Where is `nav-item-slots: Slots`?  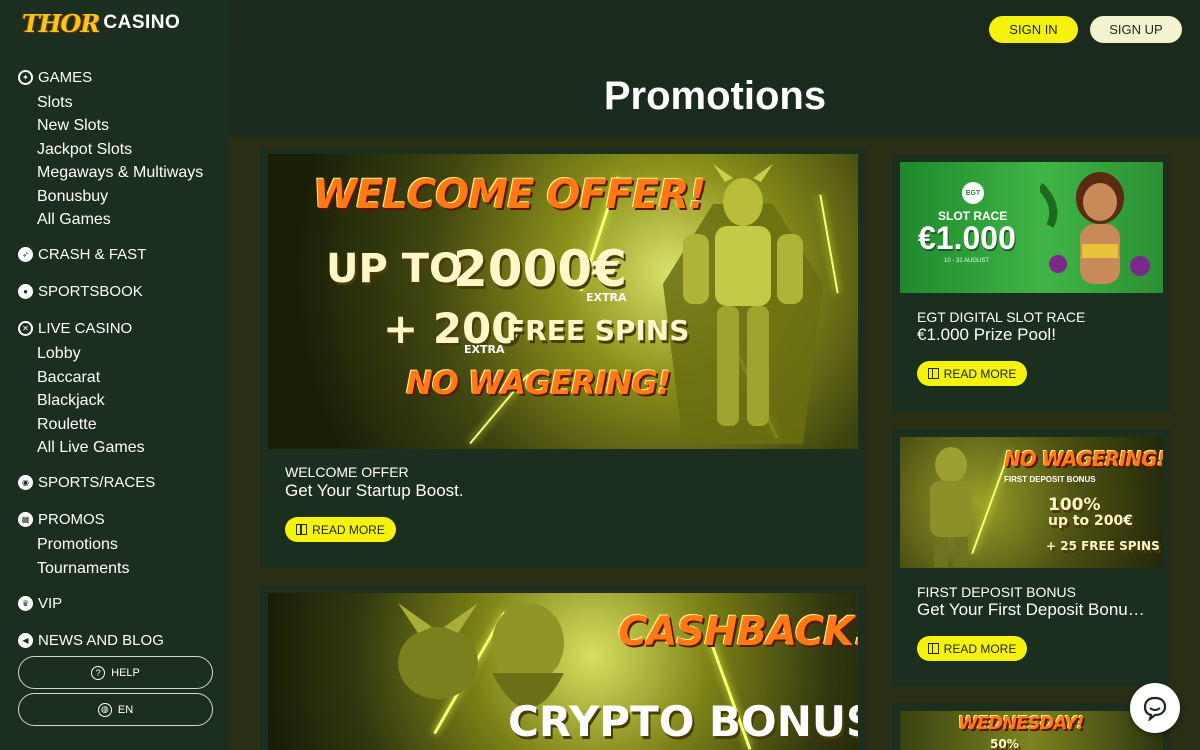
nav-item-slots: Slots is located at coordinates (115, 102).